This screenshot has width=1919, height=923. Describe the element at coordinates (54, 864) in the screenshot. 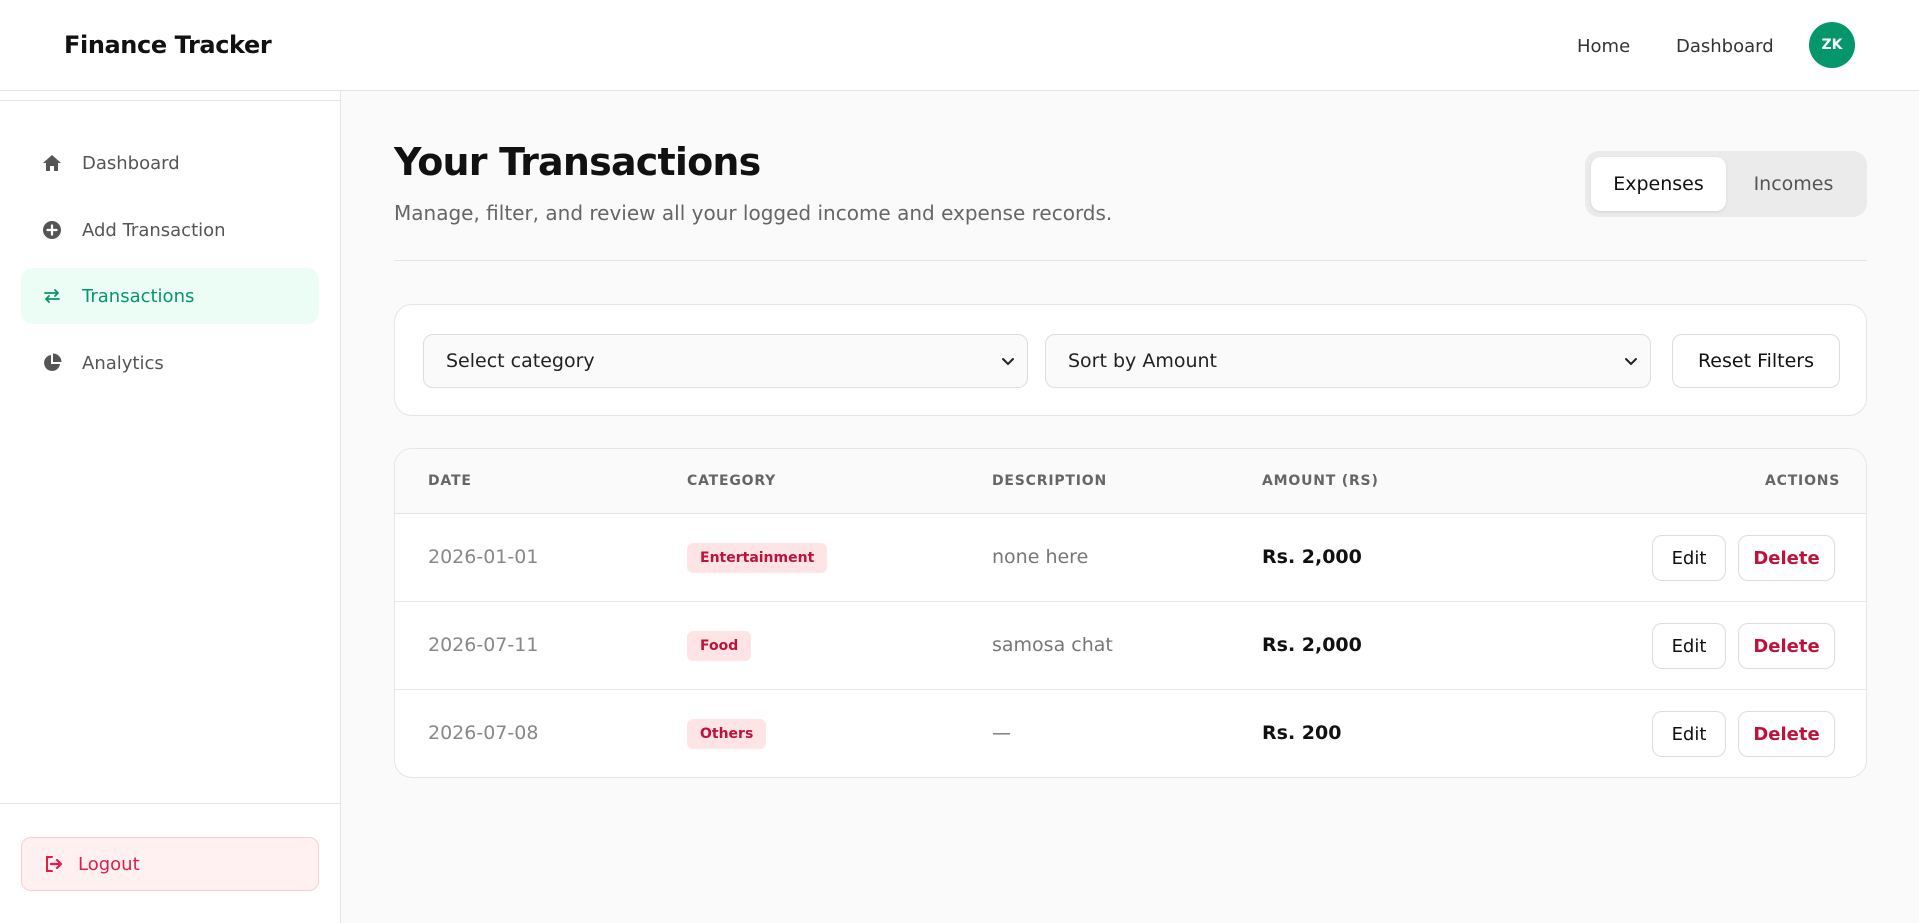

I see `logout-icon` at that location.